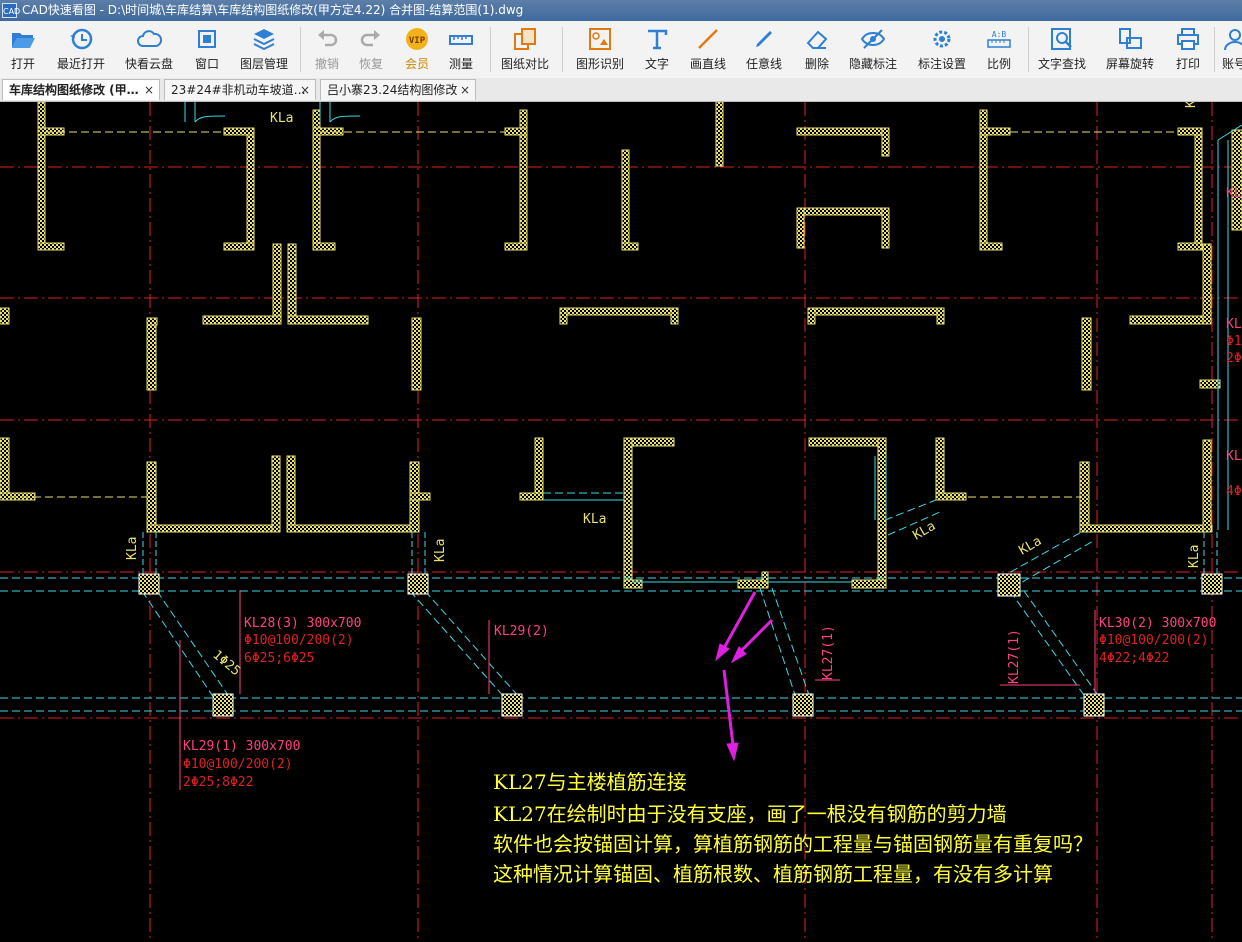 Image resolution: width=1242 pixels, height=942 pixels. What do you see at coordinates (708, 39) in the screenshot?
I see `line-icon` at bounding box center [708, 39].